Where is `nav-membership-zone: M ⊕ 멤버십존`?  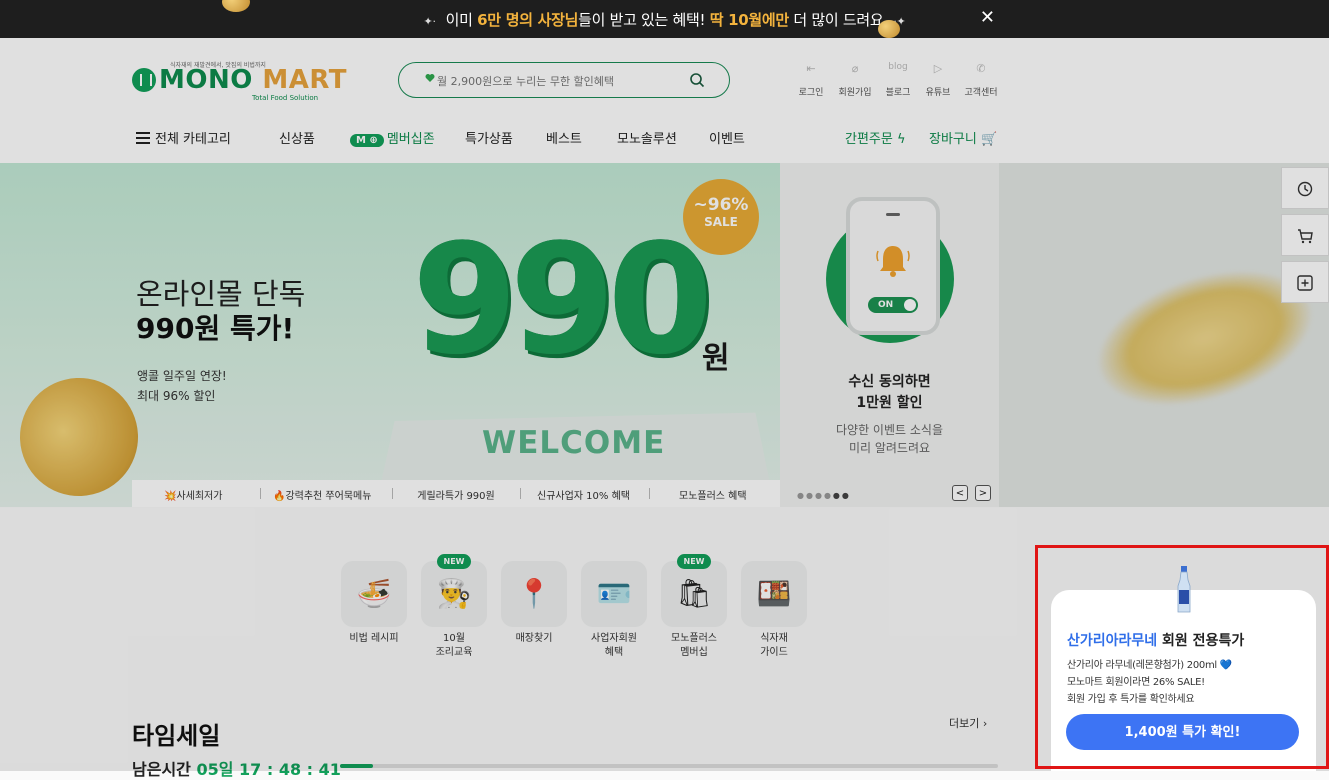
nav-membership-zone: M ⊕ 멤버십존 is located at coordinates (392, 137).